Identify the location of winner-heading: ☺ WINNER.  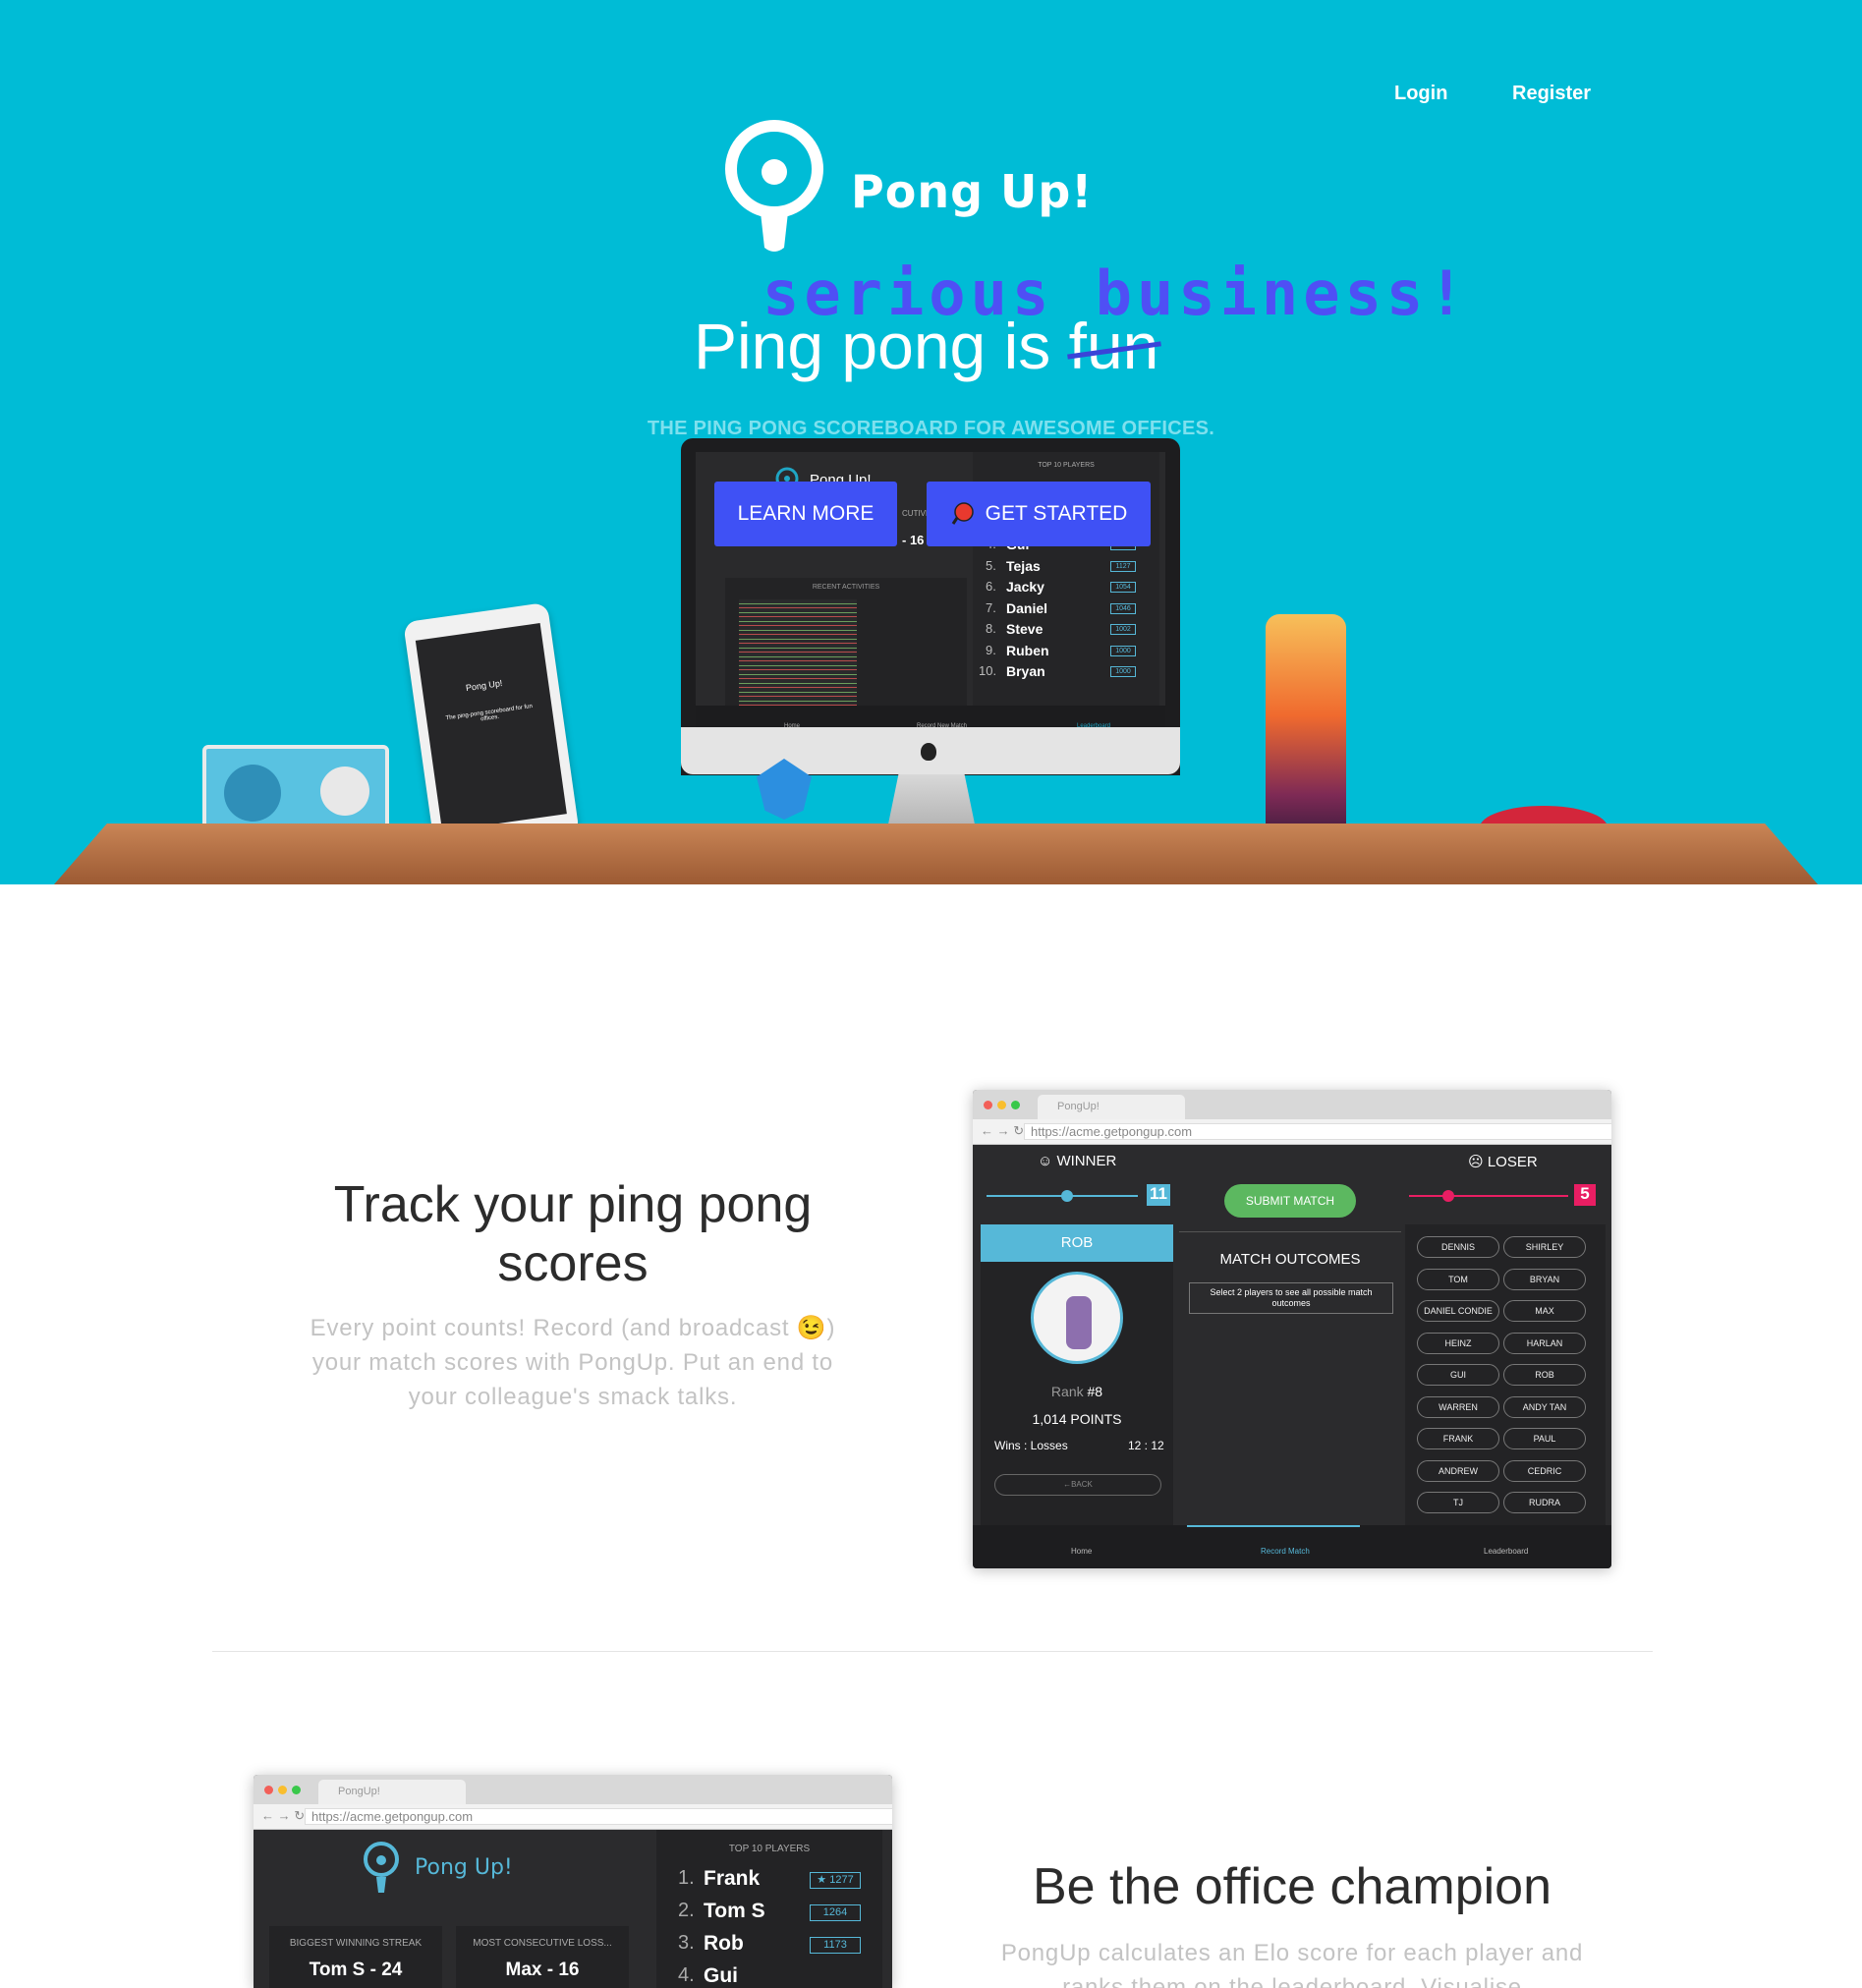
(1077, 1161).